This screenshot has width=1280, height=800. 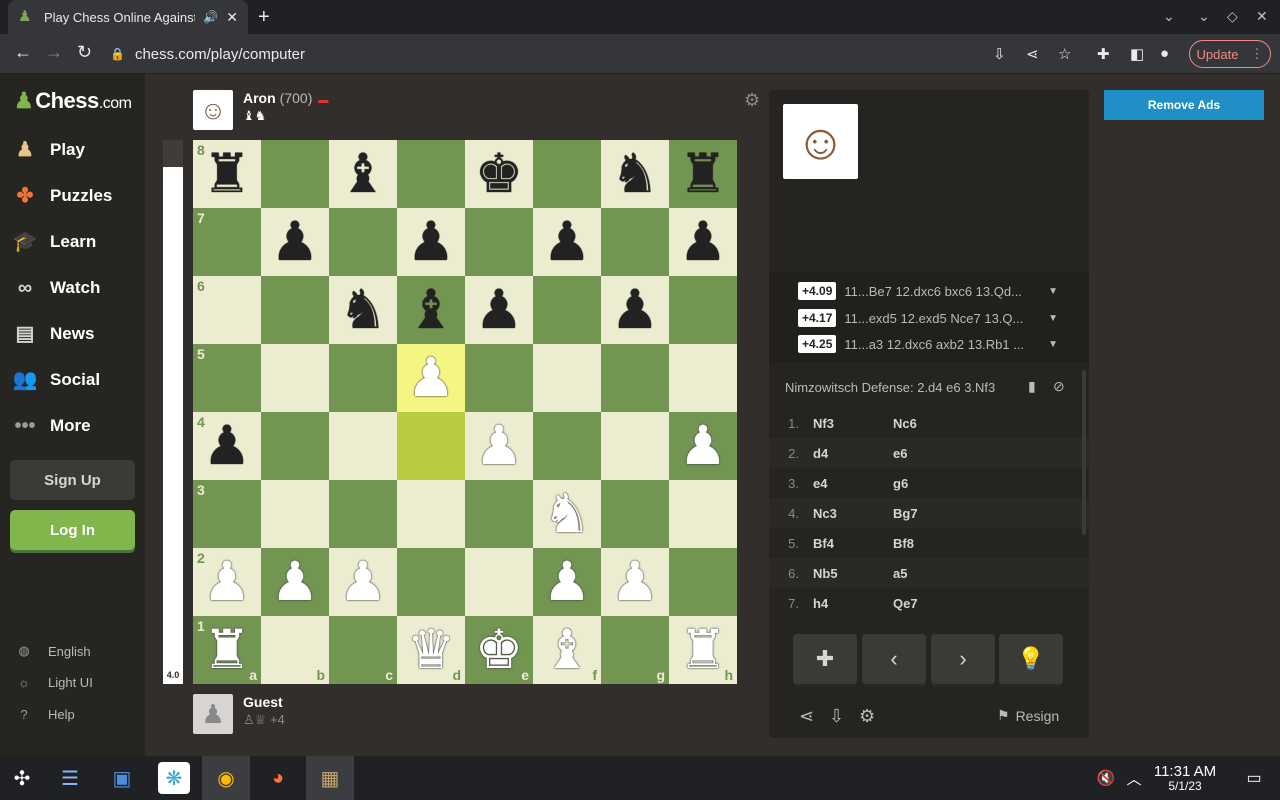 I want to click on chevron-down-icon: ▼, so click(x=1053, y=318).